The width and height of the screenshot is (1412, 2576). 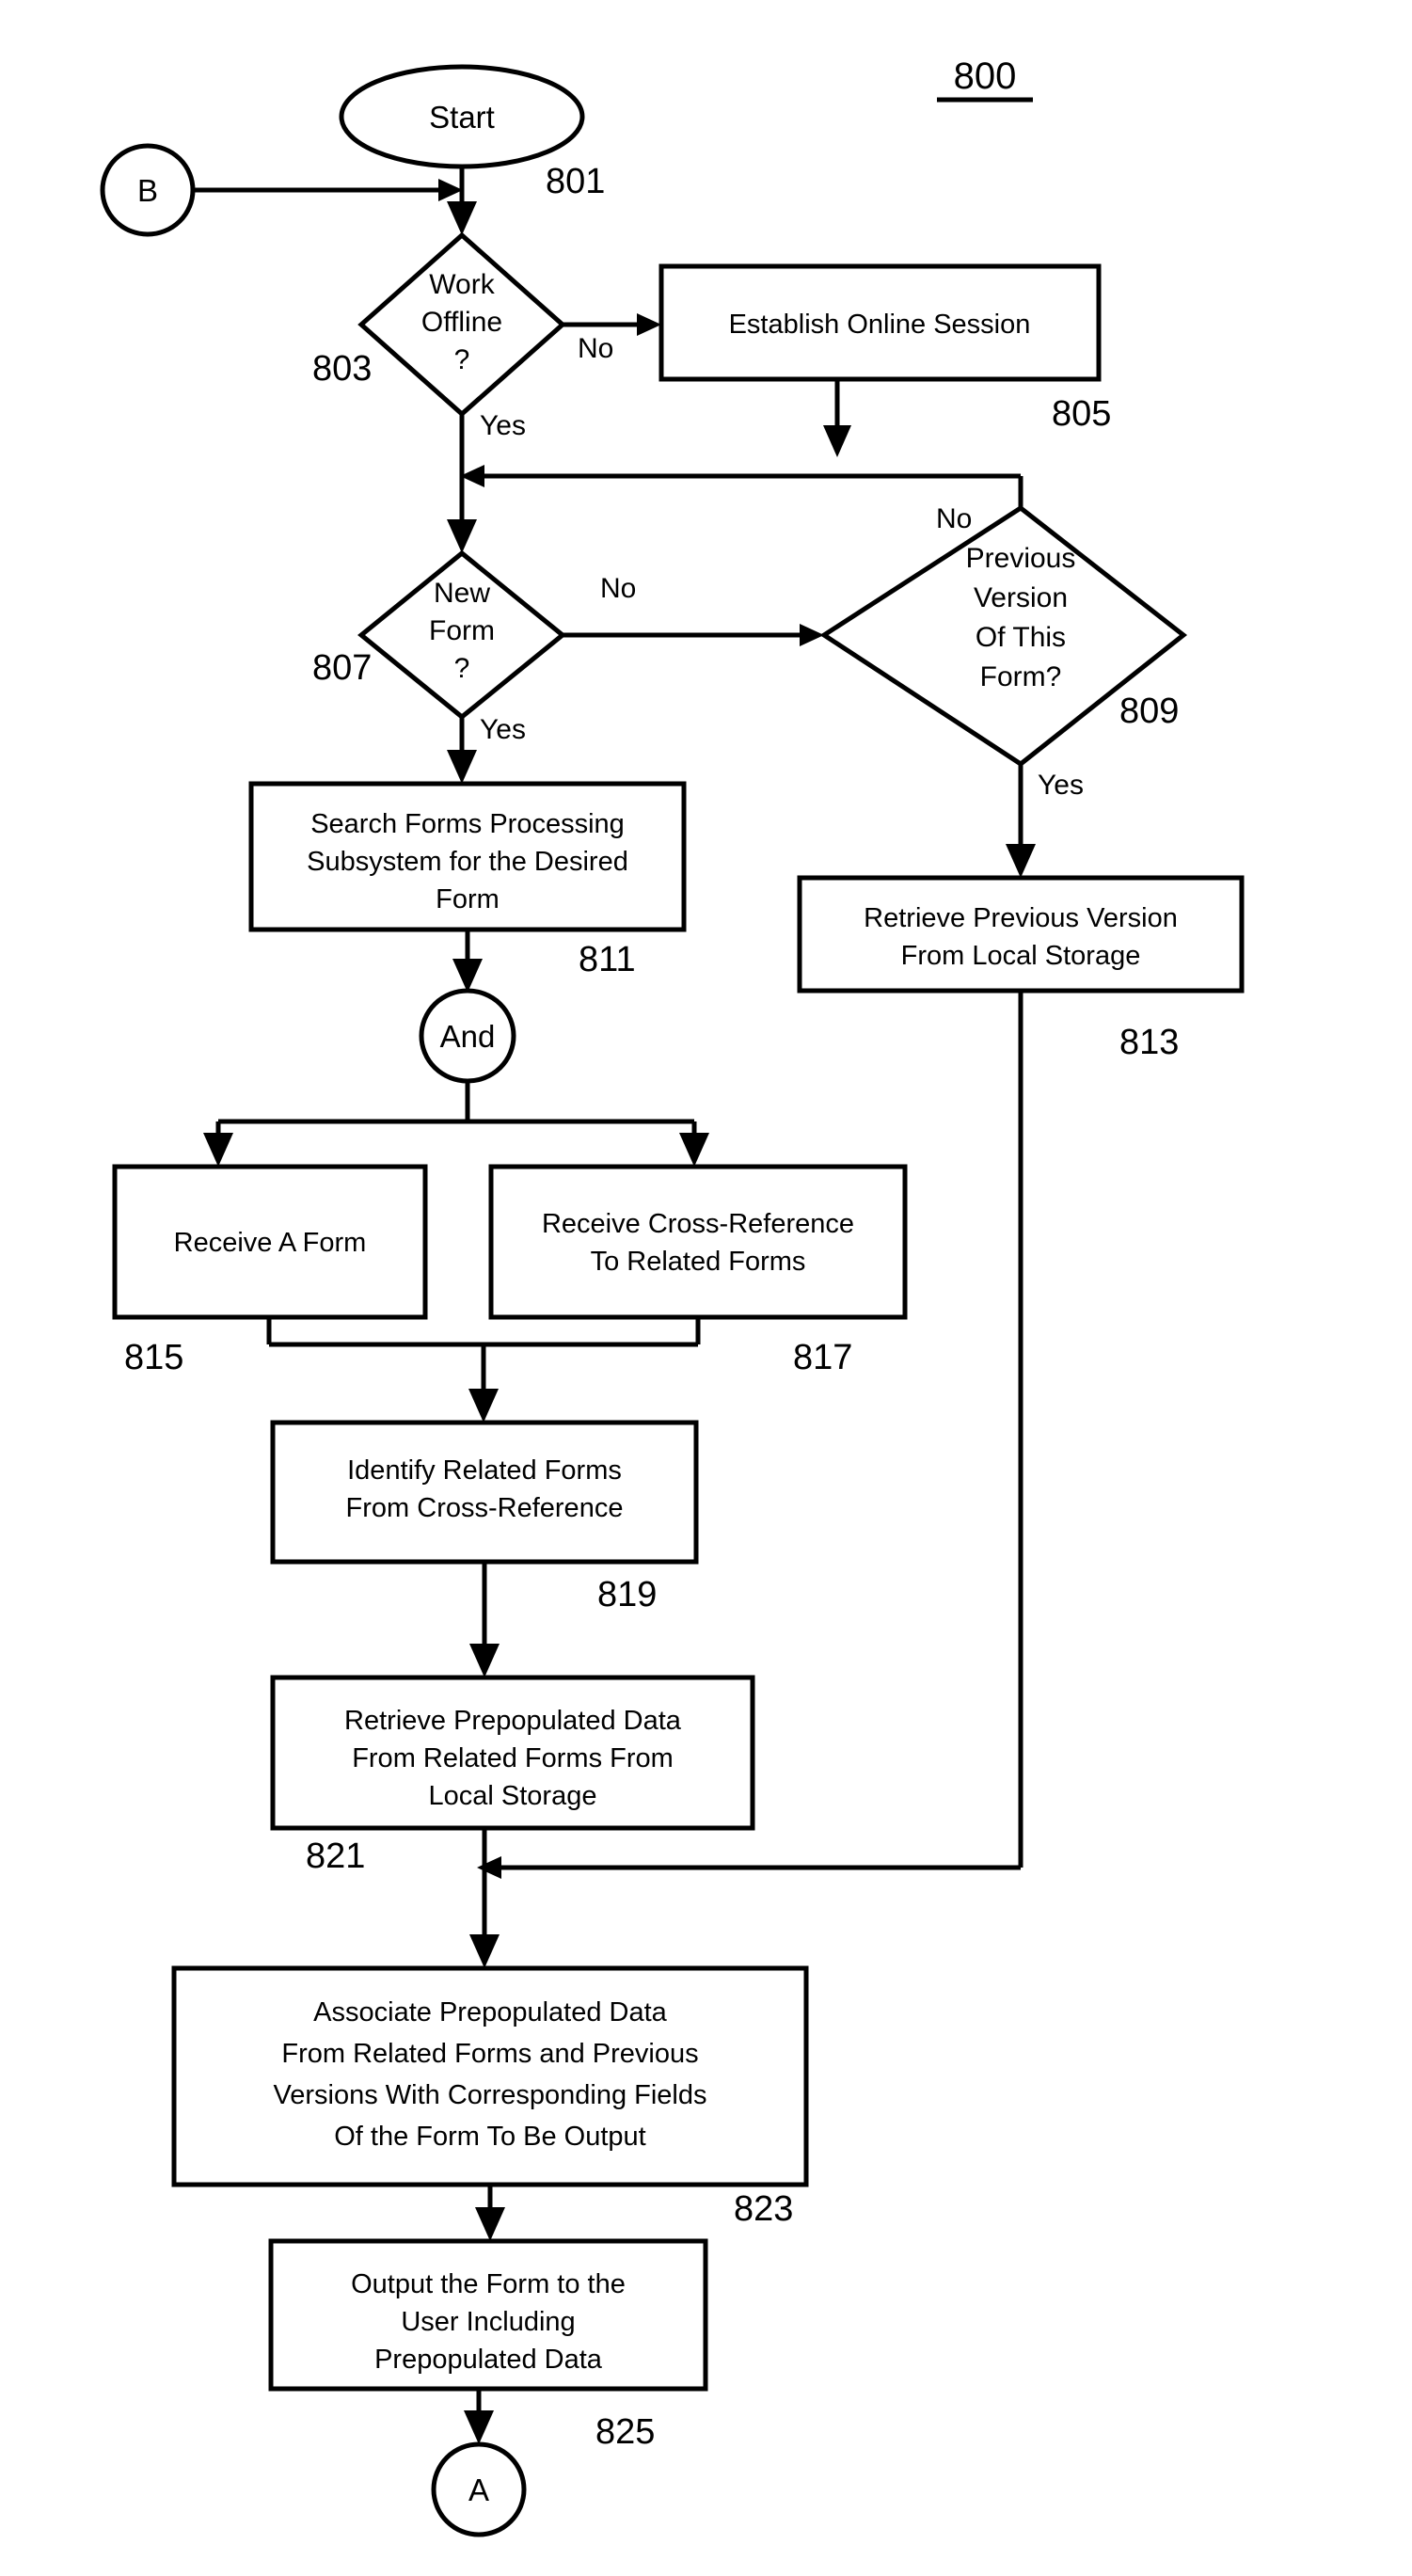 What do you see at coordinates (462, 218) in the screenshot?
I see `arrowhead-start-to-work-offline` at bounding box center [462, 218].